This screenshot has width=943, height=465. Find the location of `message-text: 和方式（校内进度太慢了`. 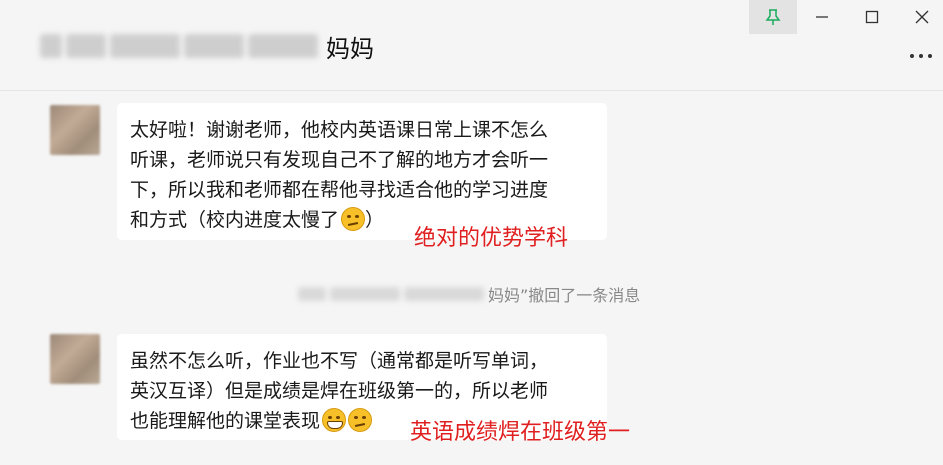

message-text: 和方式（校内进度太慢了 is located at coordinates (235, 220).